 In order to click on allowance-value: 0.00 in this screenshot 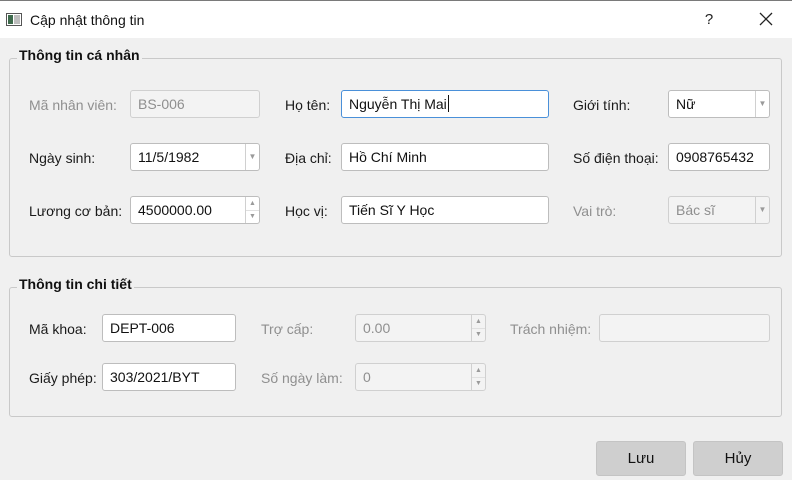, I will do `click(377, 328)`.